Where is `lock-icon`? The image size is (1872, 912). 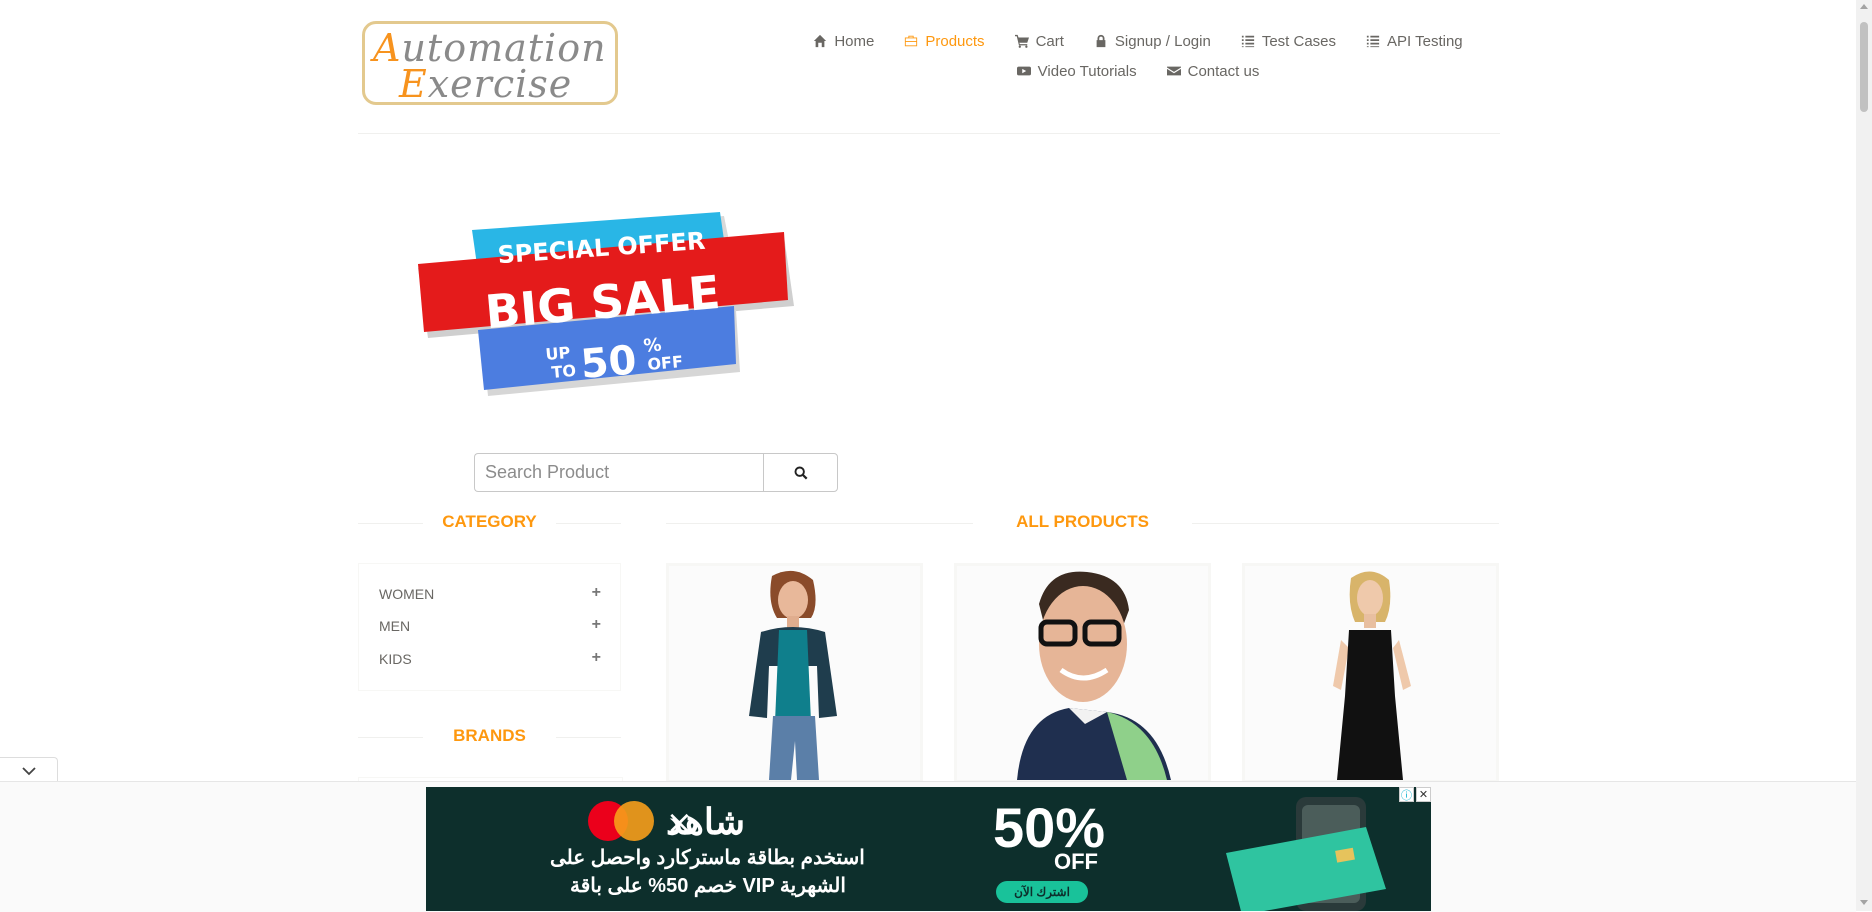
lock-icon is located at coordinates (1101, 41).